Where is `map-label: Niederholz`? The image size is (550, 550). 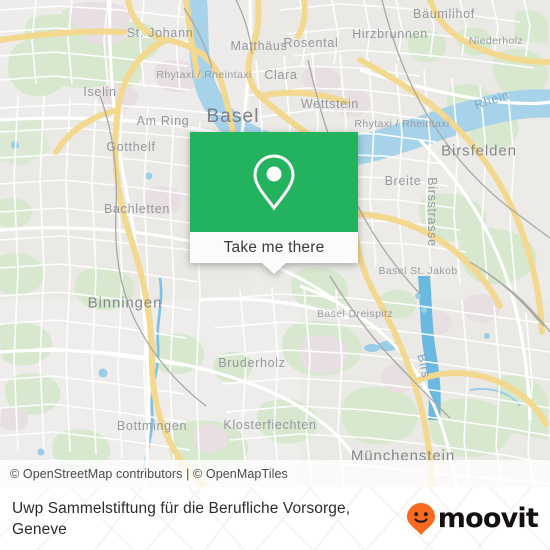
map-label: Niederholz is located at coordinates (496, 41).